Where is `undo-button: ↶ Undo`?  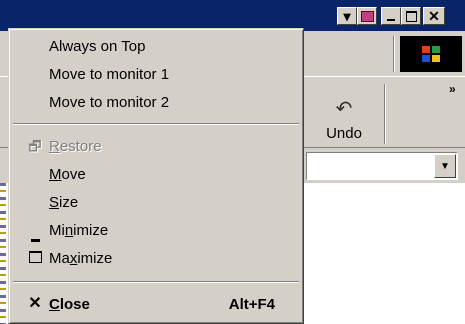 undo-button: ↶ Undo is located at coordinates (344, 114).